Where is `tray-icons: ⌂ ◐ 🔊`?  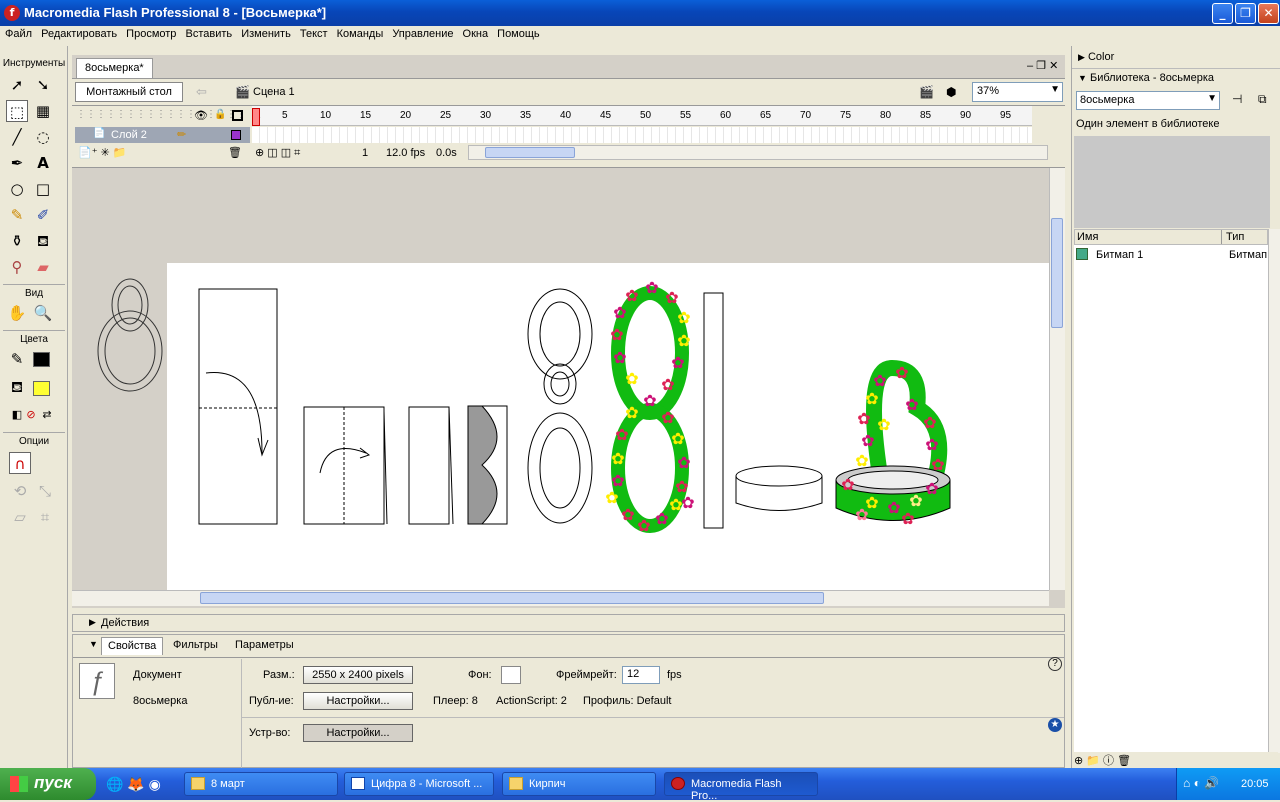
tray-icons: ⌂ ◐ 🔊 is located at coordinates (1201, 783).